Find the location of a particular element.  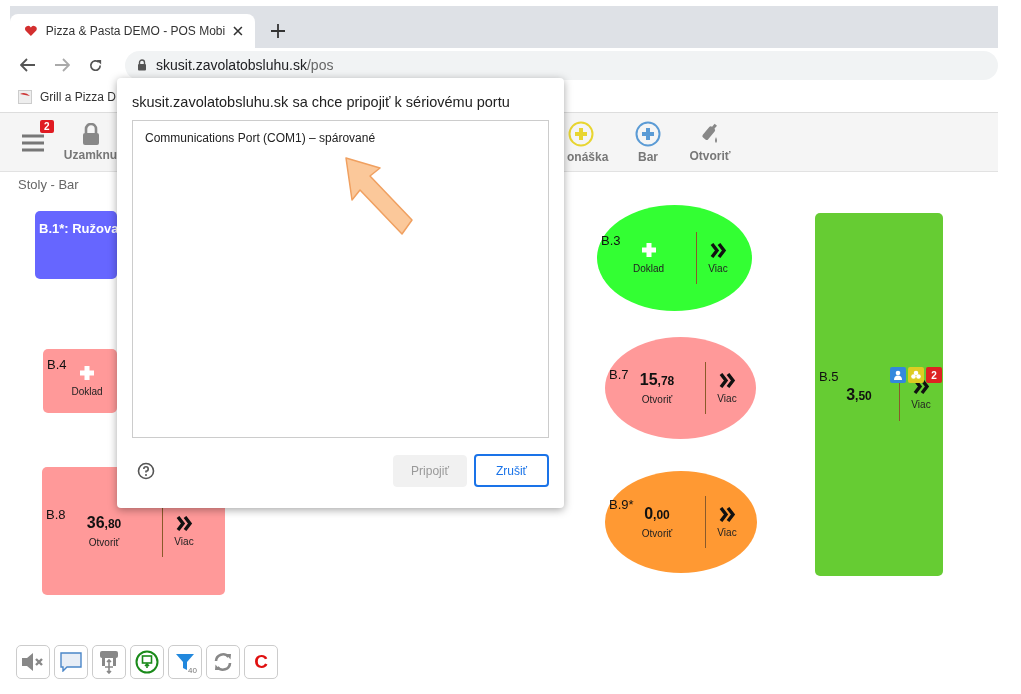

table-card: B.3 Doklad Viac is located at coordinates (674, 258).